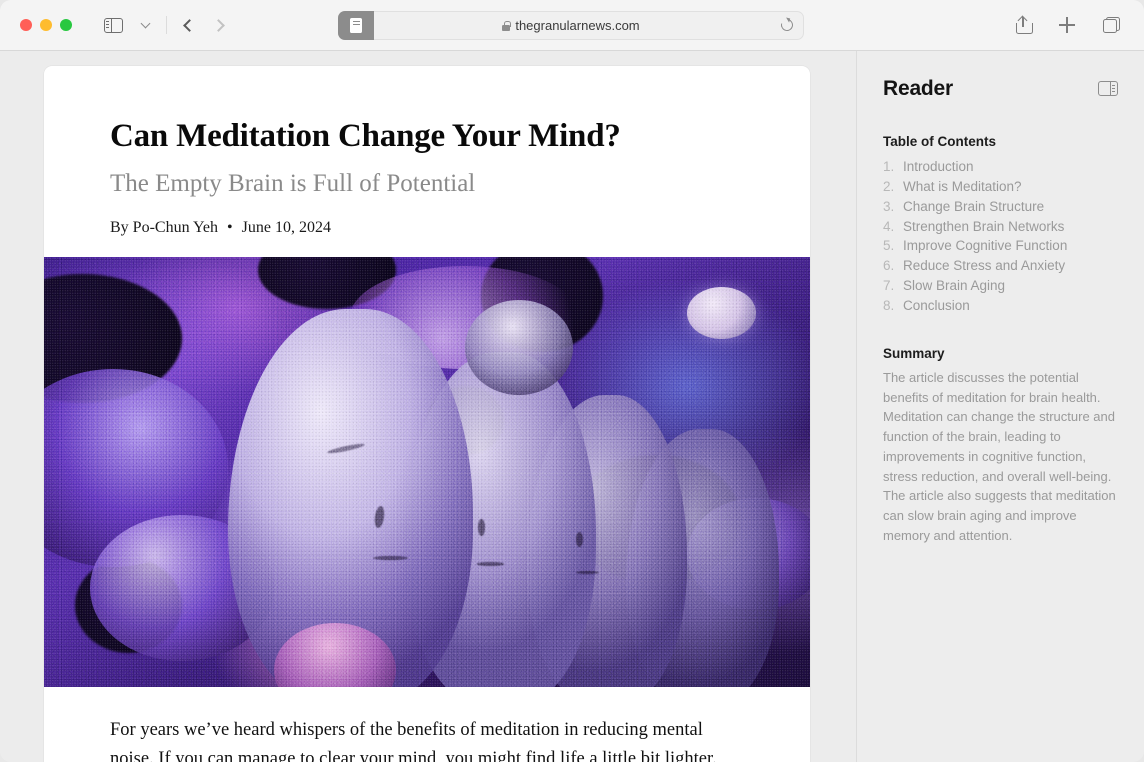  Describe the element at coordinates (918, 88) in the screenshot. I see `reader-sidebar-title: Reader` at that location.